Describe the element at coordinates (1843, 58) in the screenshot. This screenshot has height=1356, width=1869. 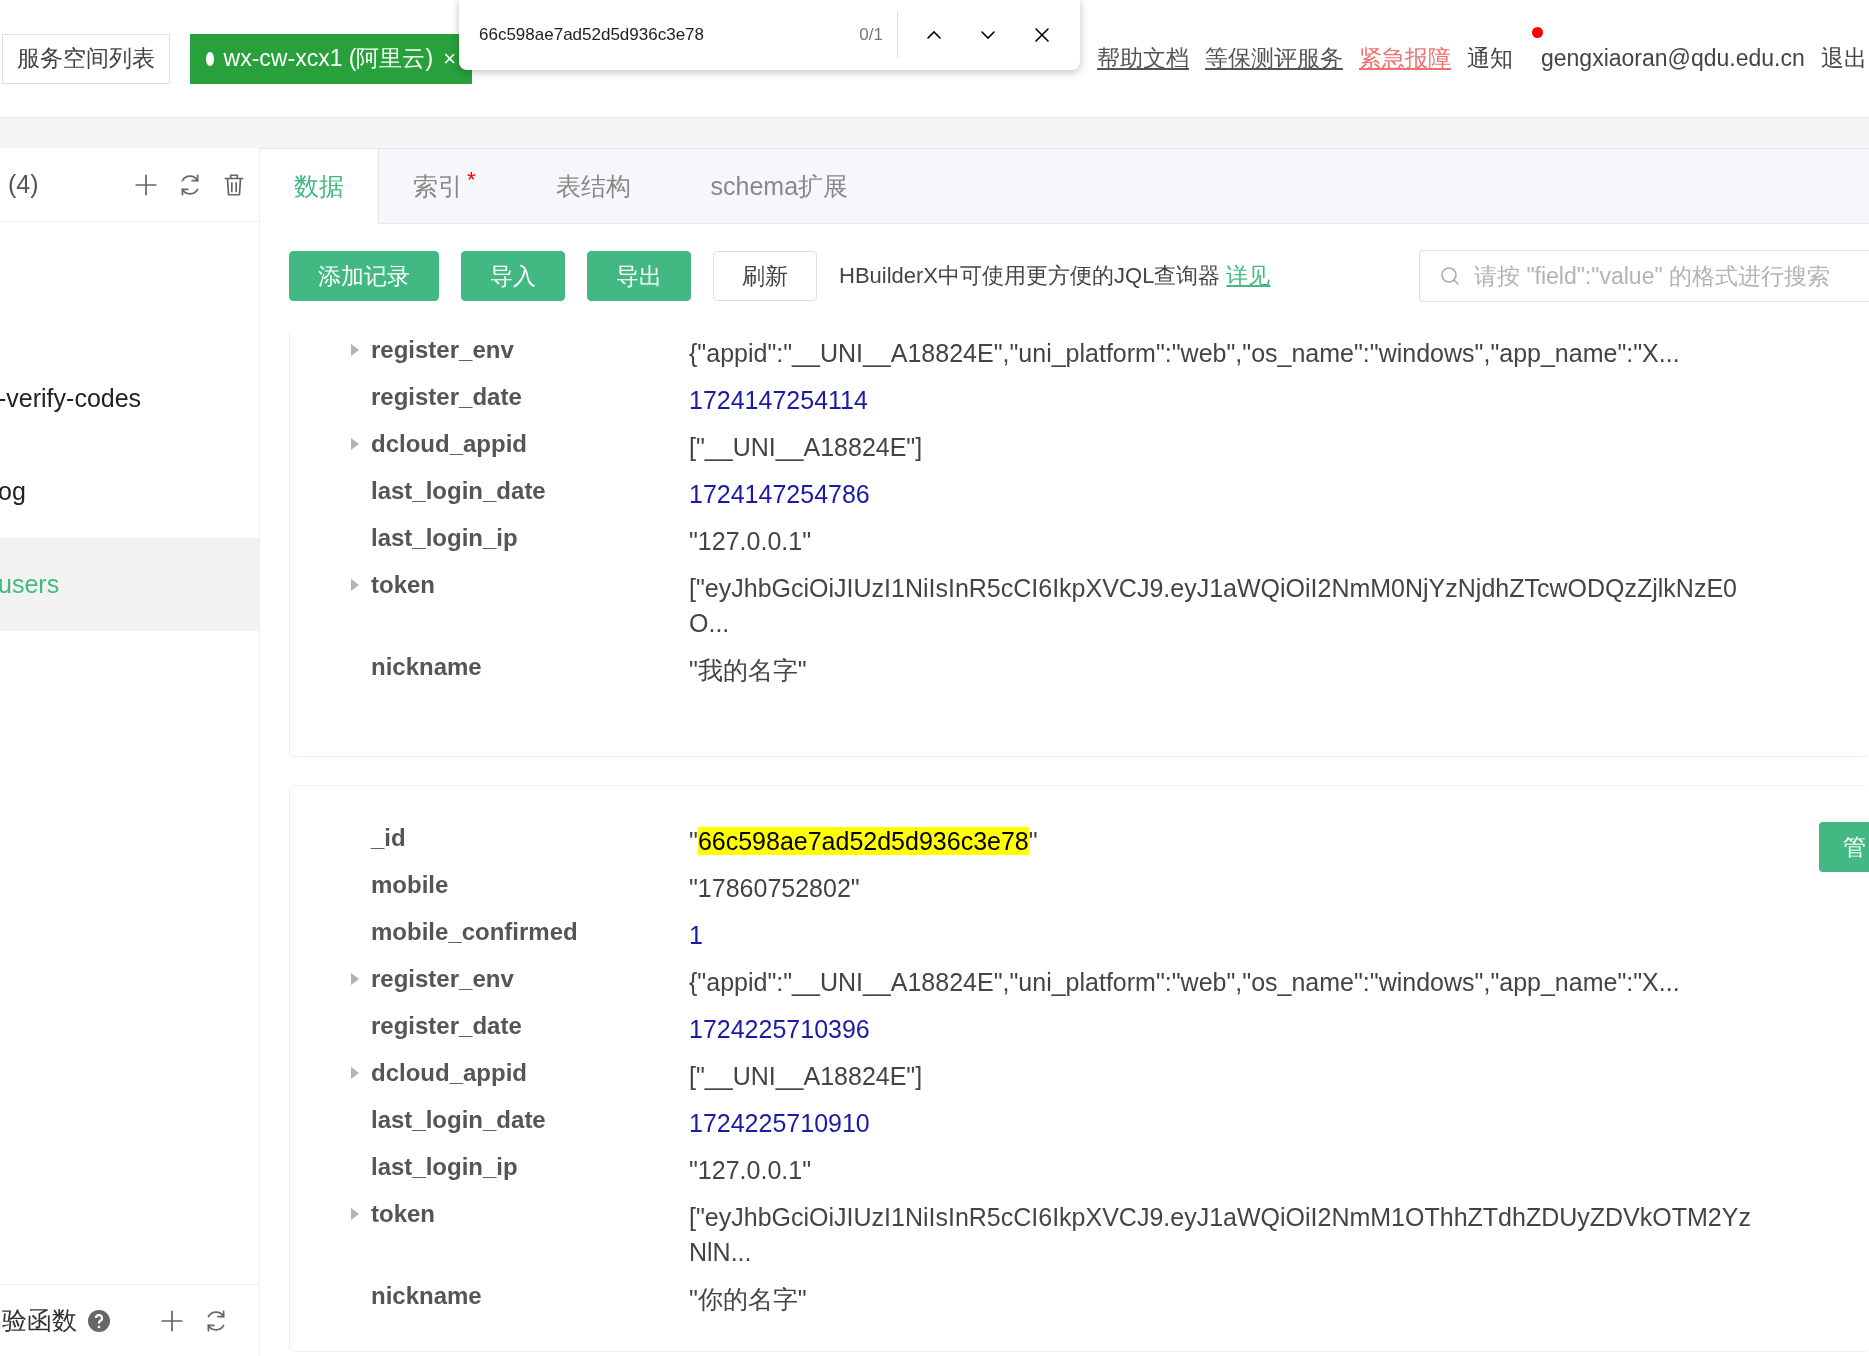
I see `logout-link: 退出` at that location.